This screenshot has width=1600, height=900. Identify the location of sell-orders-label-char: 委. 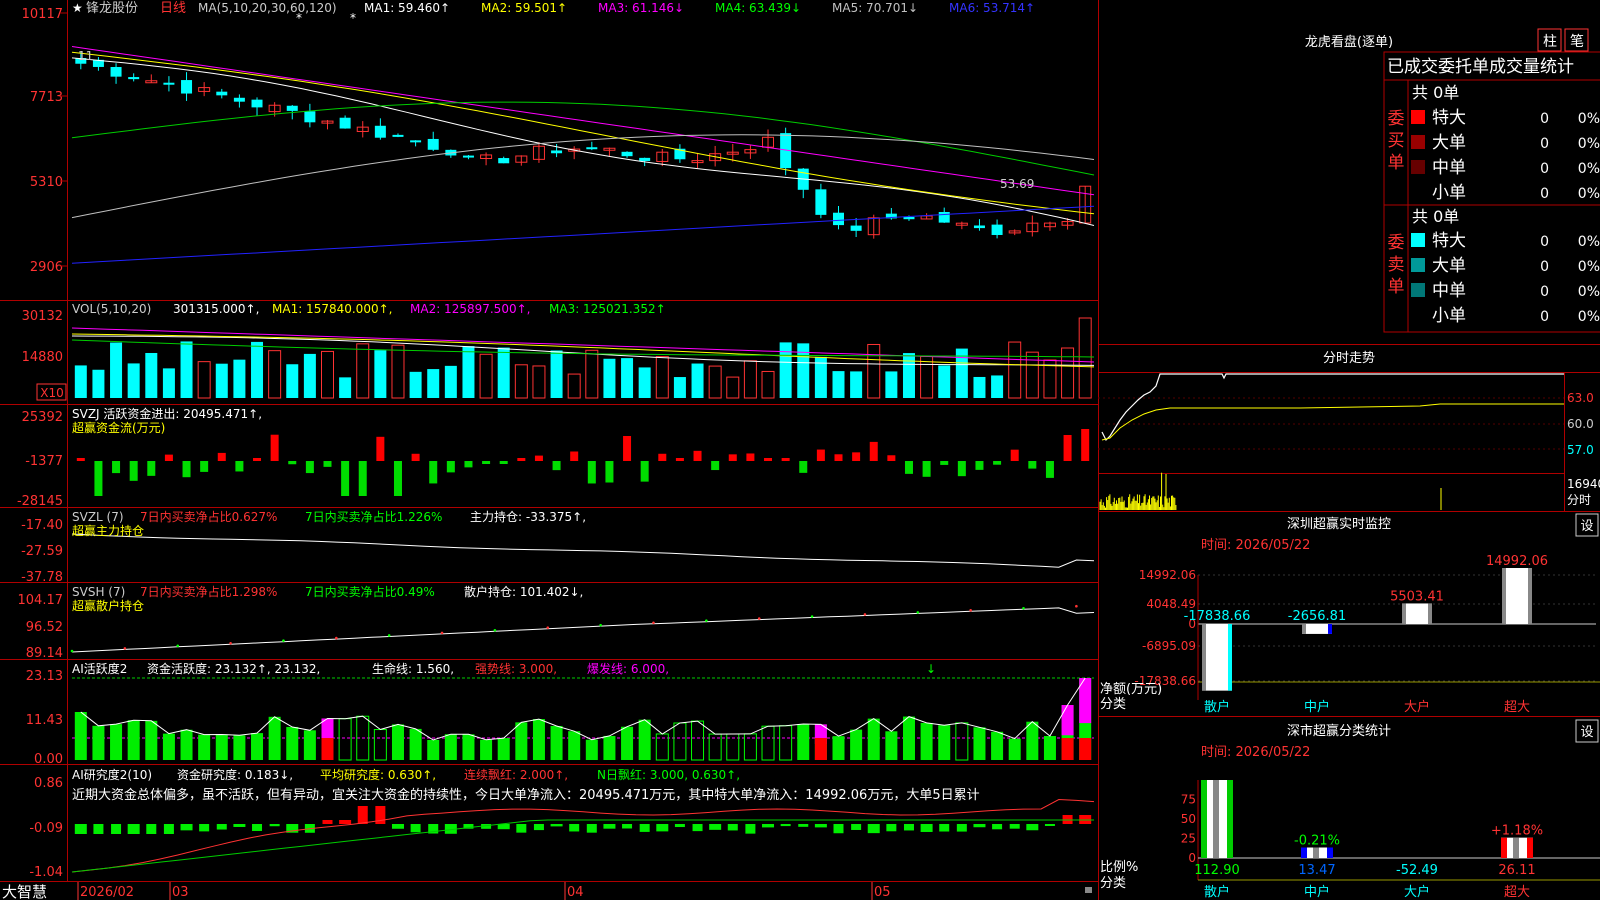
(1396, 243).